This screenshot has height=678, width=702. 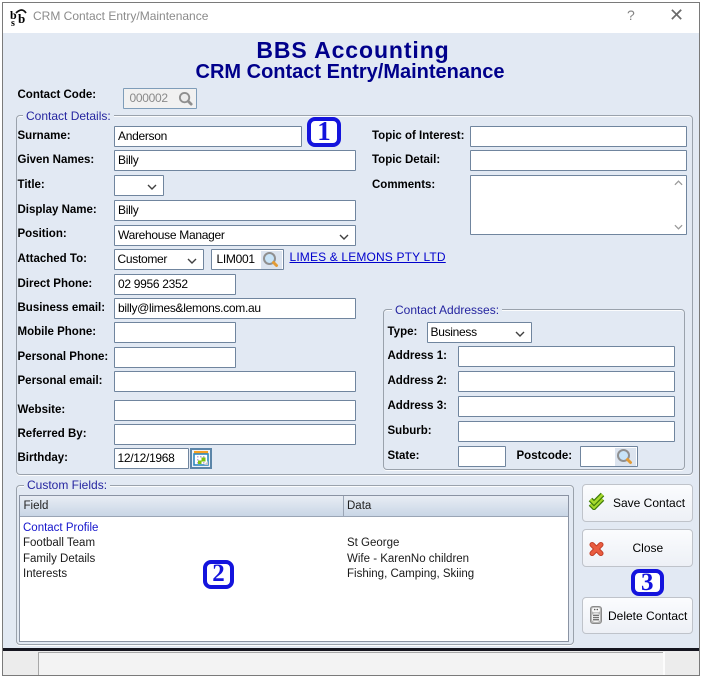 I want to click on svg-text: s, so click(x=13, y=22).